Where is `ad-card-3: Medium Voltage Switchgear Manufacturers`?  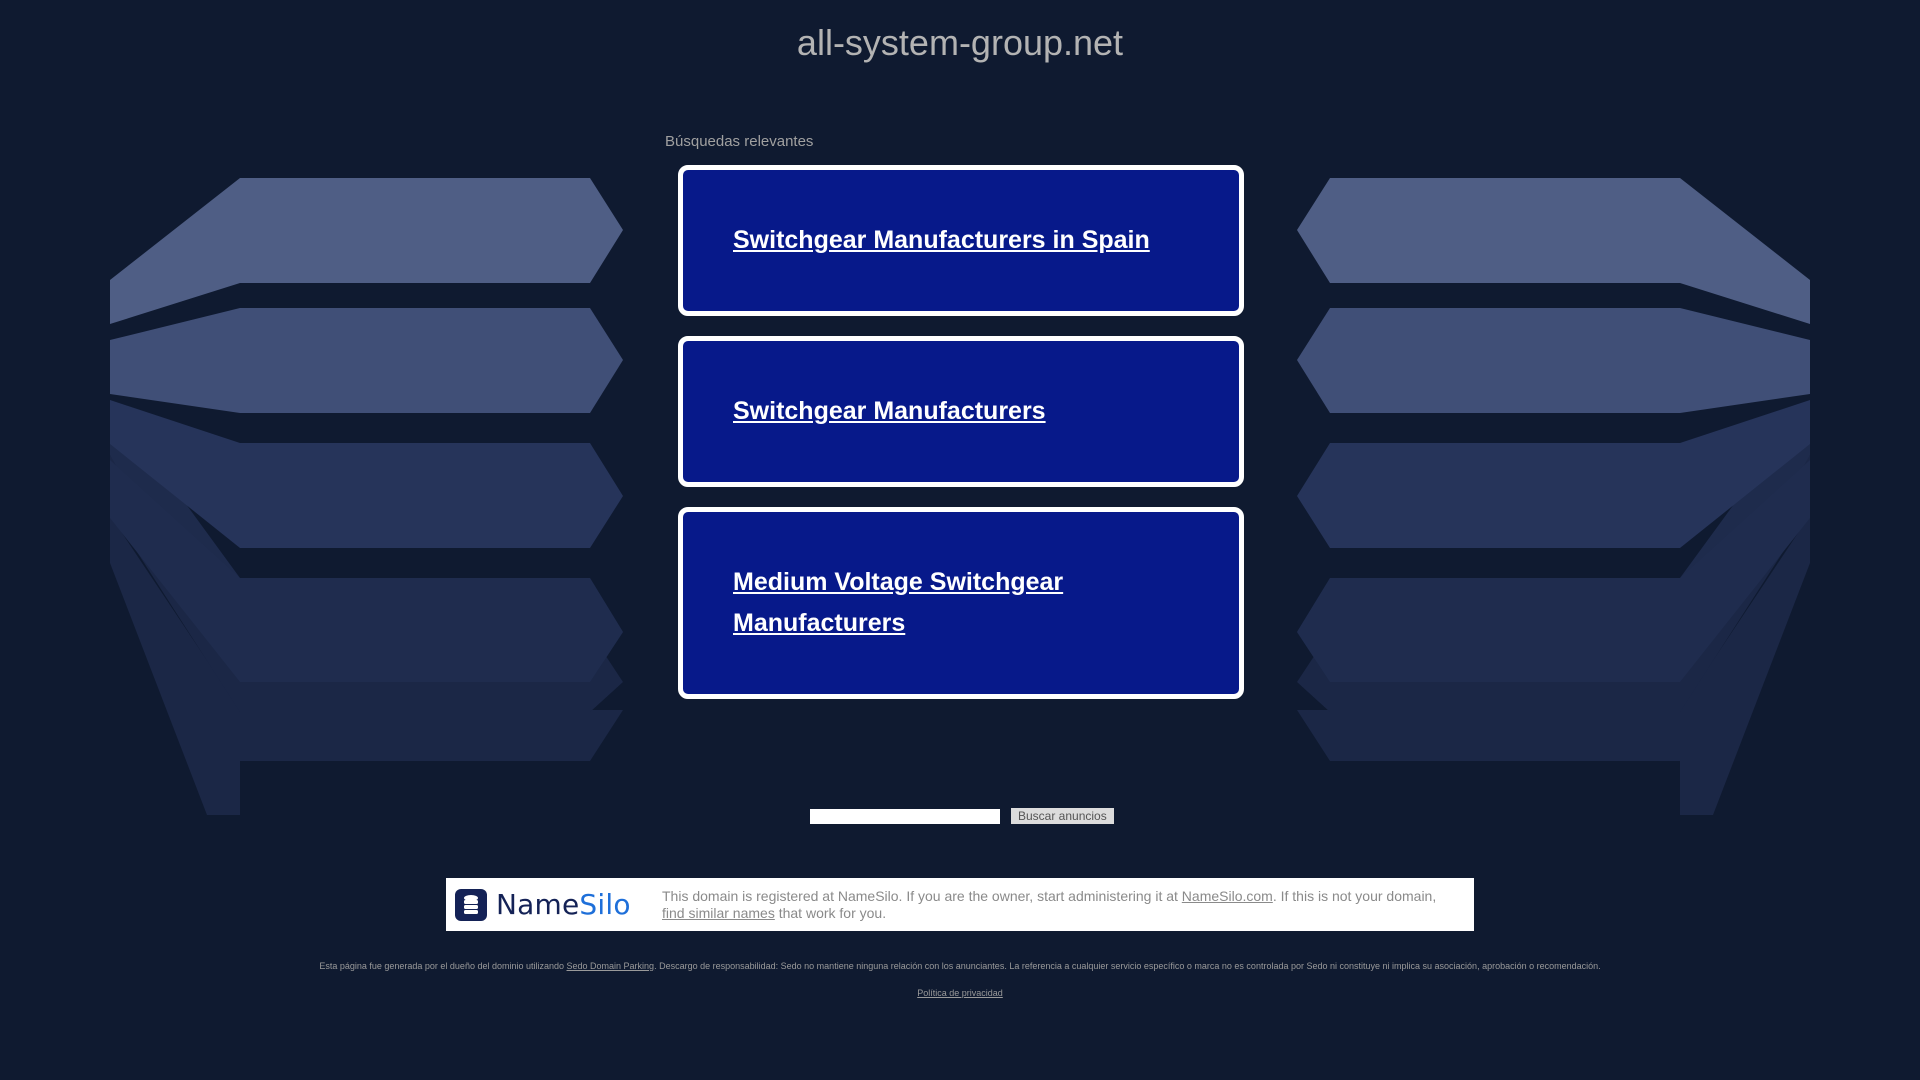 ad-card-3: Medium Voltage Switchgear Manufacturers is located at coordinates (961, 603).